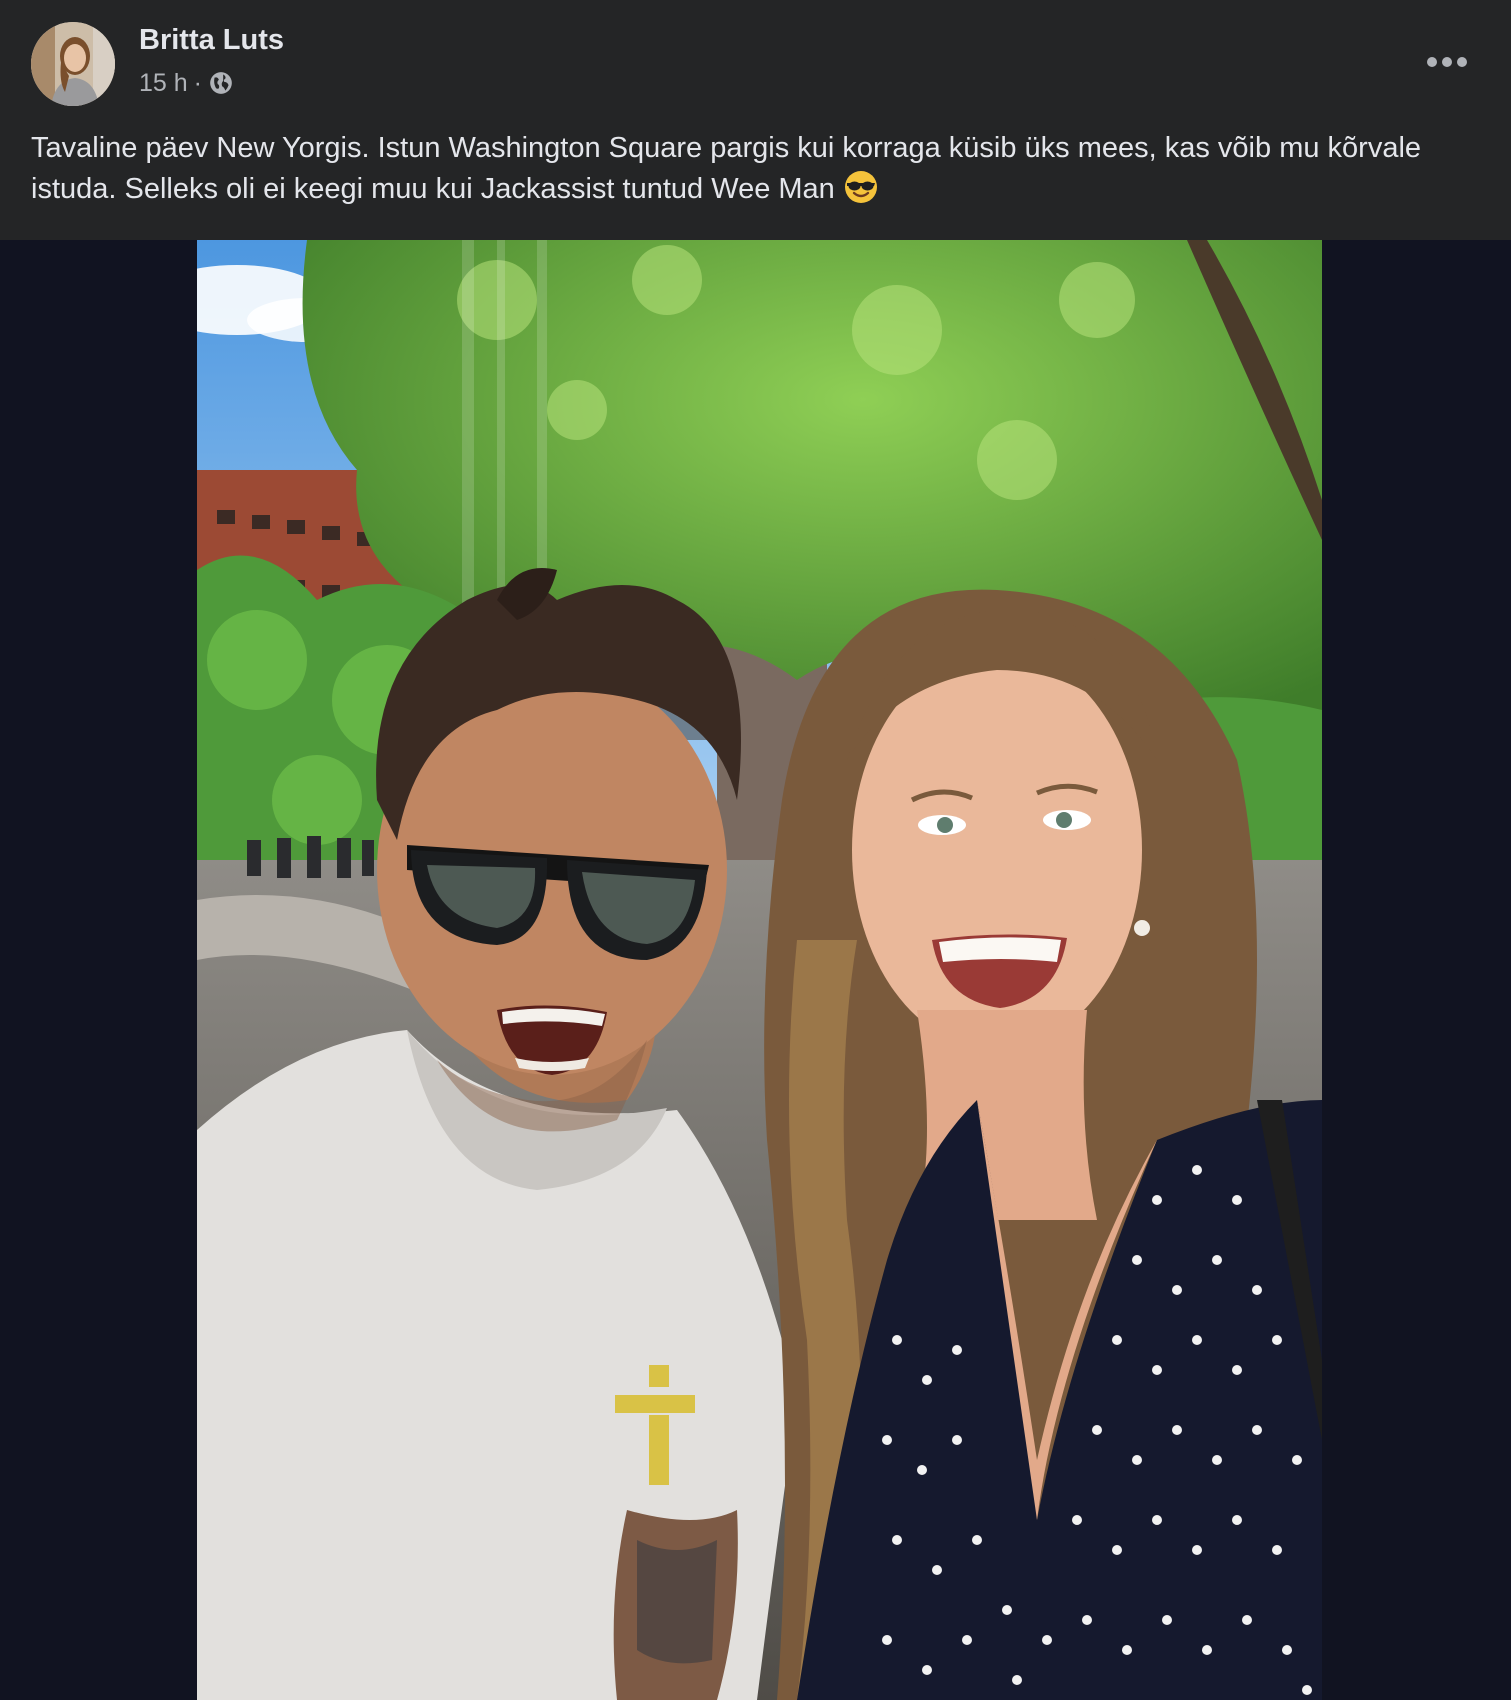 The height and width of the screenshot is (1700, 1511). Describe the element at coordinates (861, 187) in the screenshot. I see `smiling-face-with-sunglasses-icon` at that location.